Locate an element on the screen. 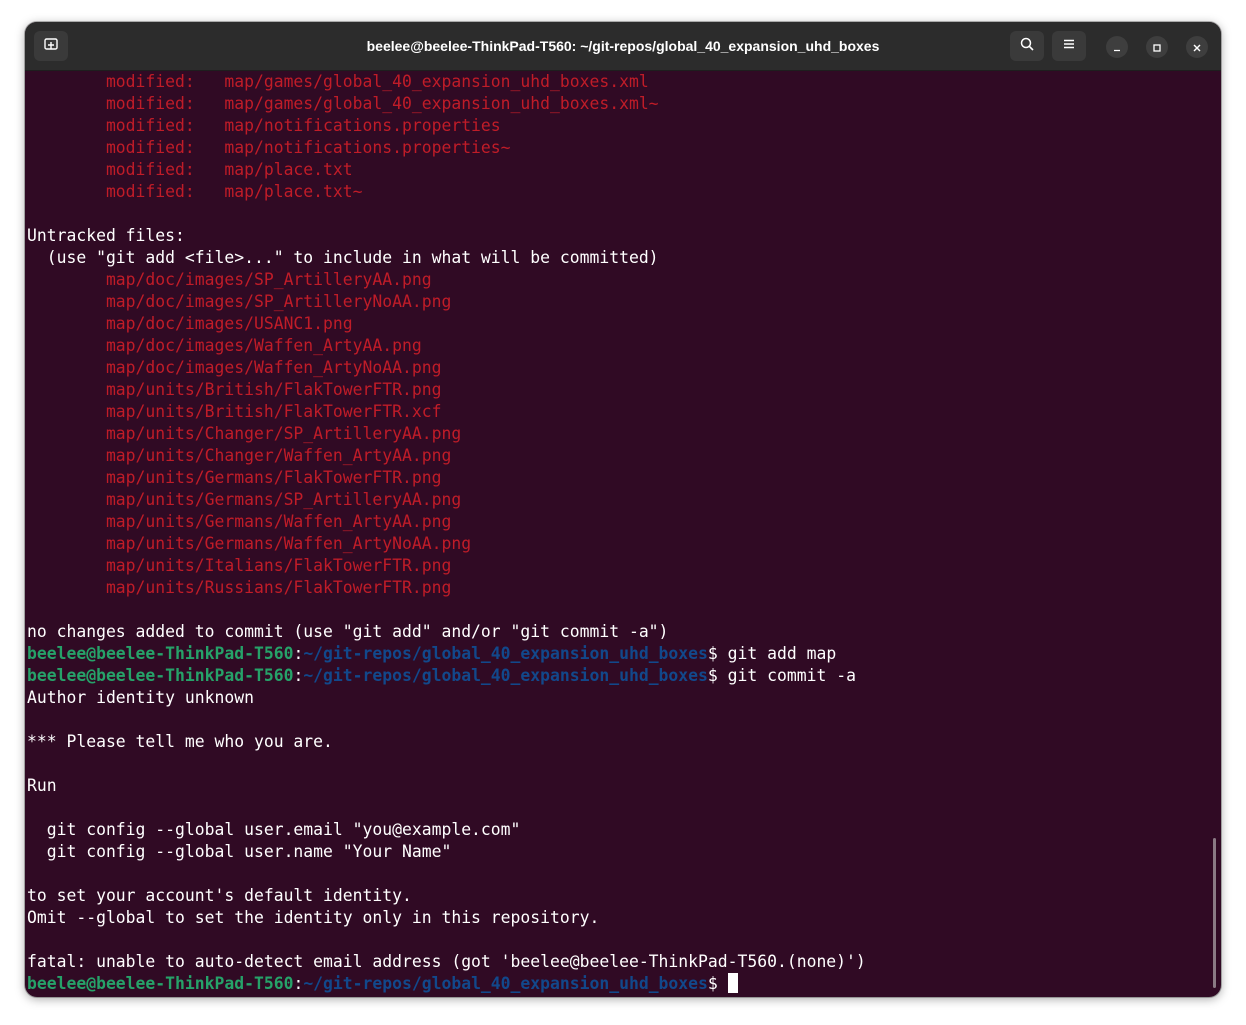 Image resolution: width=1246 pixels, height=1025 pixels. output-line: Untracked files: is located at coordinates (617, 236).